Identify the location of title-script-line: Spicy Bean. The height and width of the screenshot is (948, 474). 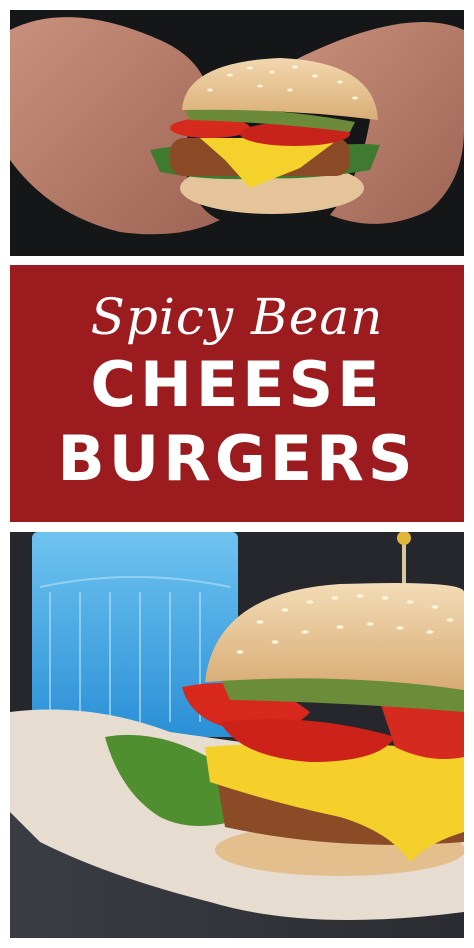
(237, 316).